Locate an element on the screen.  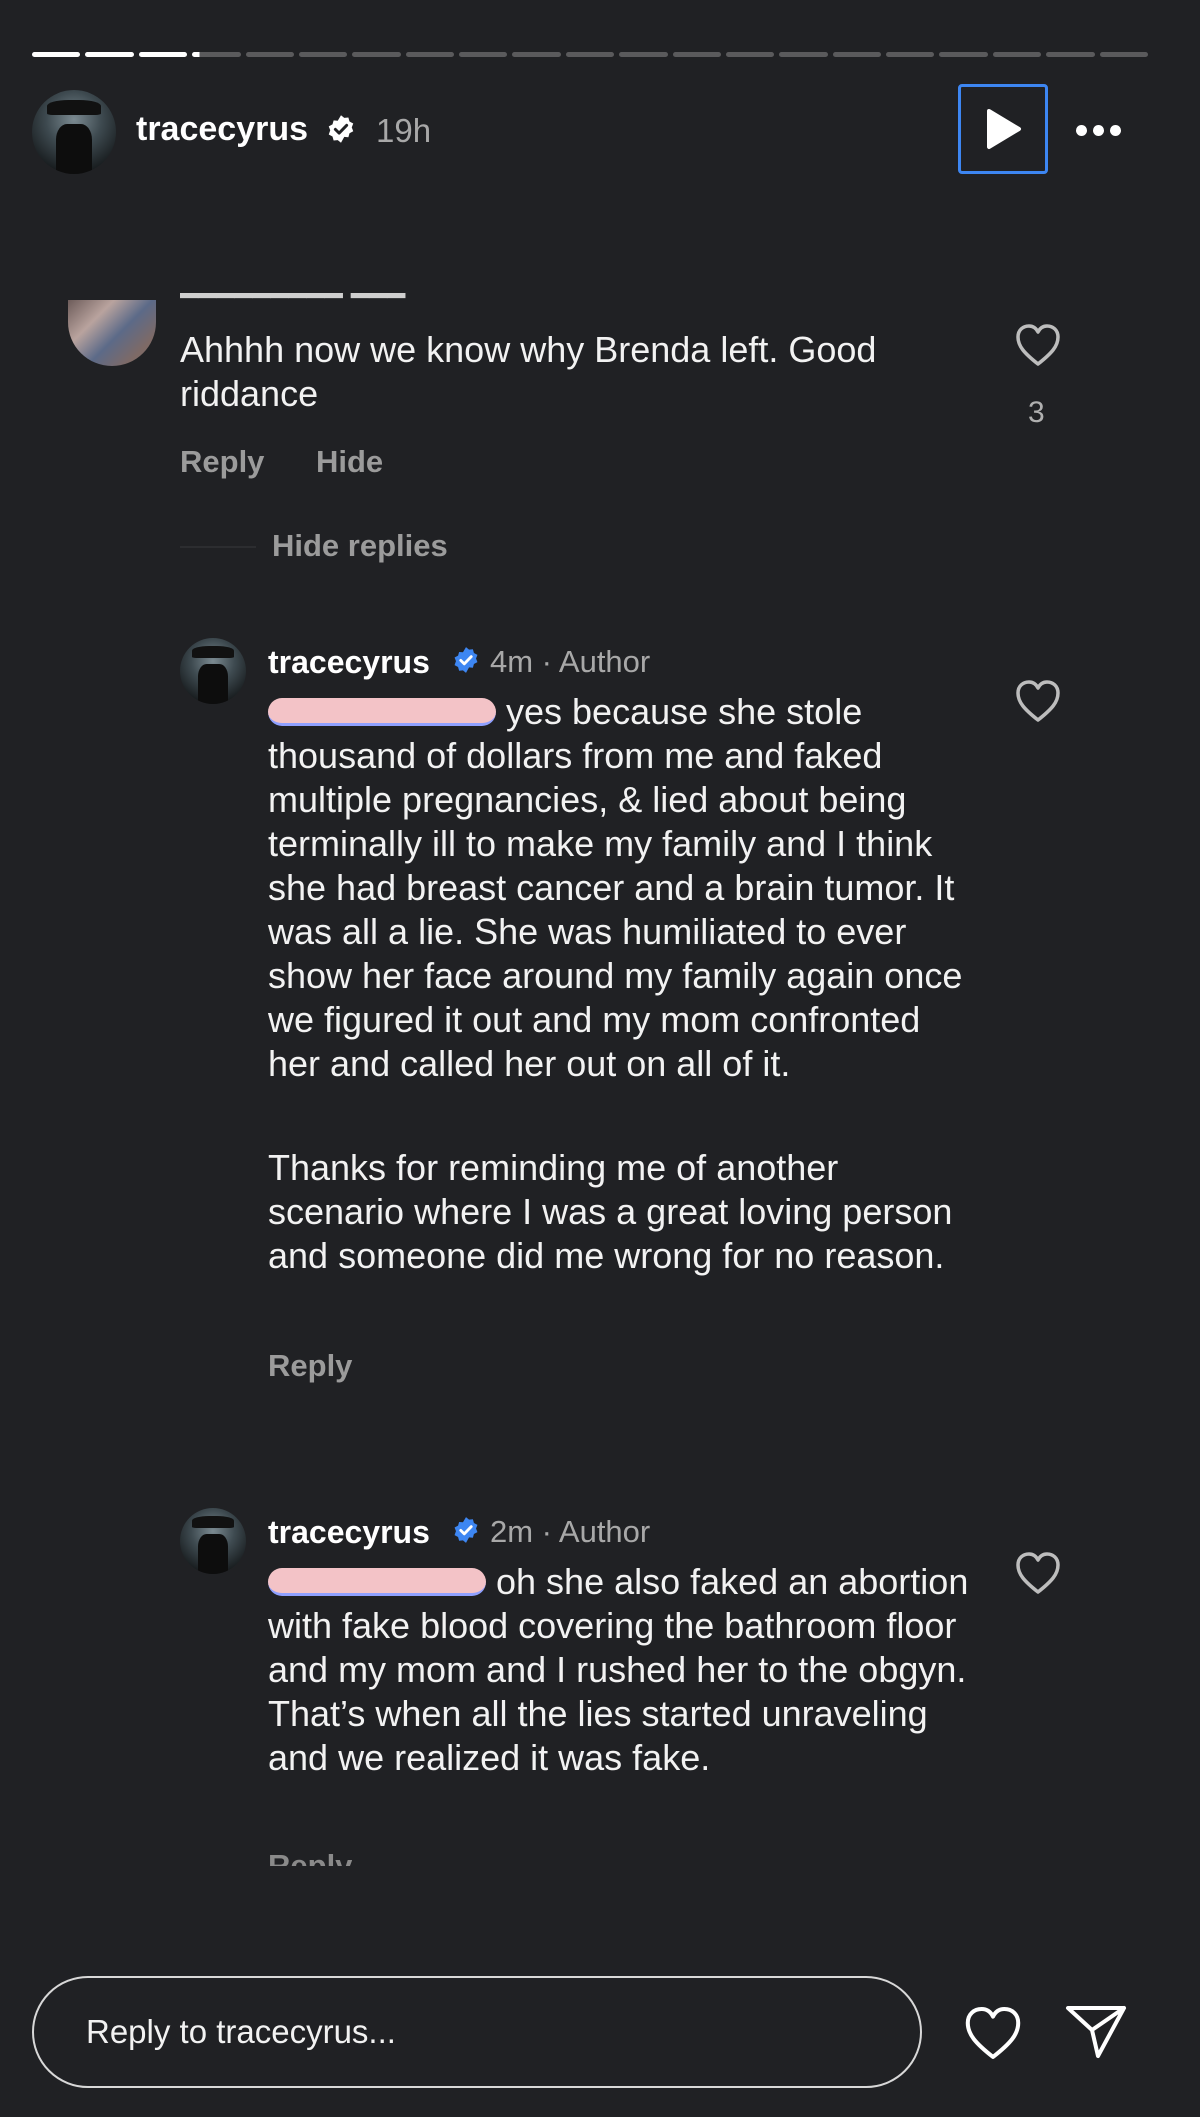
play-button is located at coordinates (1003, 129).